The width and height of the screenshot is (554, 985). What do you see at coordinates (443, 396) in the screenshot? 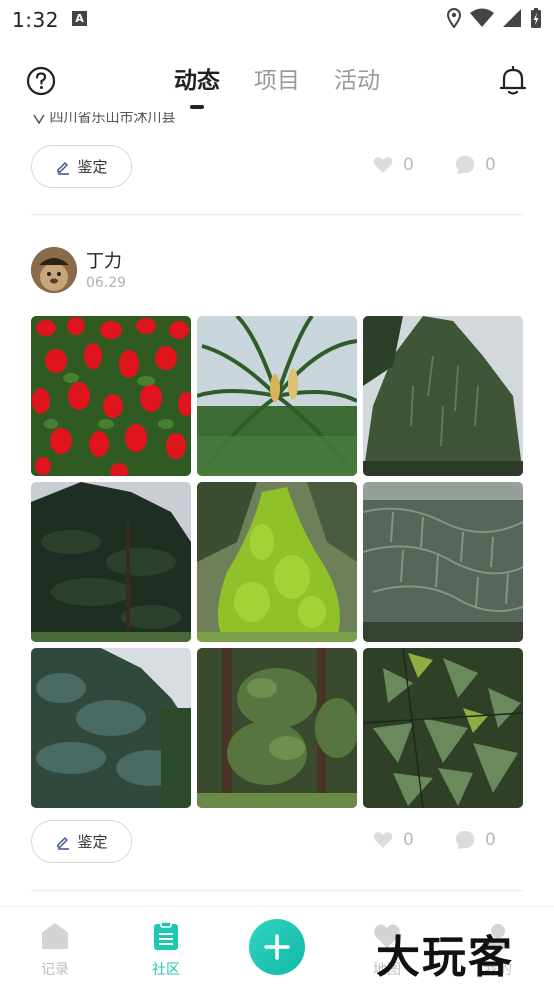
I see `photo-weeping-conifer` at bounding box center [443, 396].